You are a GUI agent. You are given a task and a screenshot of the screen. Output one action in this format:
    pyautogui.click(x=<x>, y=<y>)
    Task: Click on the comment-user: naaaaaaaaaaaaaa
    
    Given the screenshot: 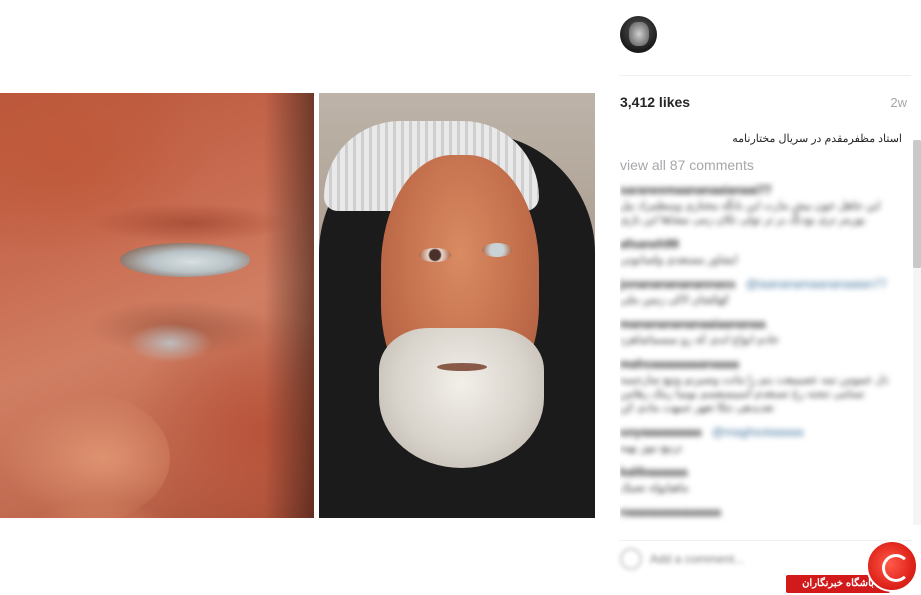 What is the action you would take?
    pyautogui.click(x=670, y=512)
    